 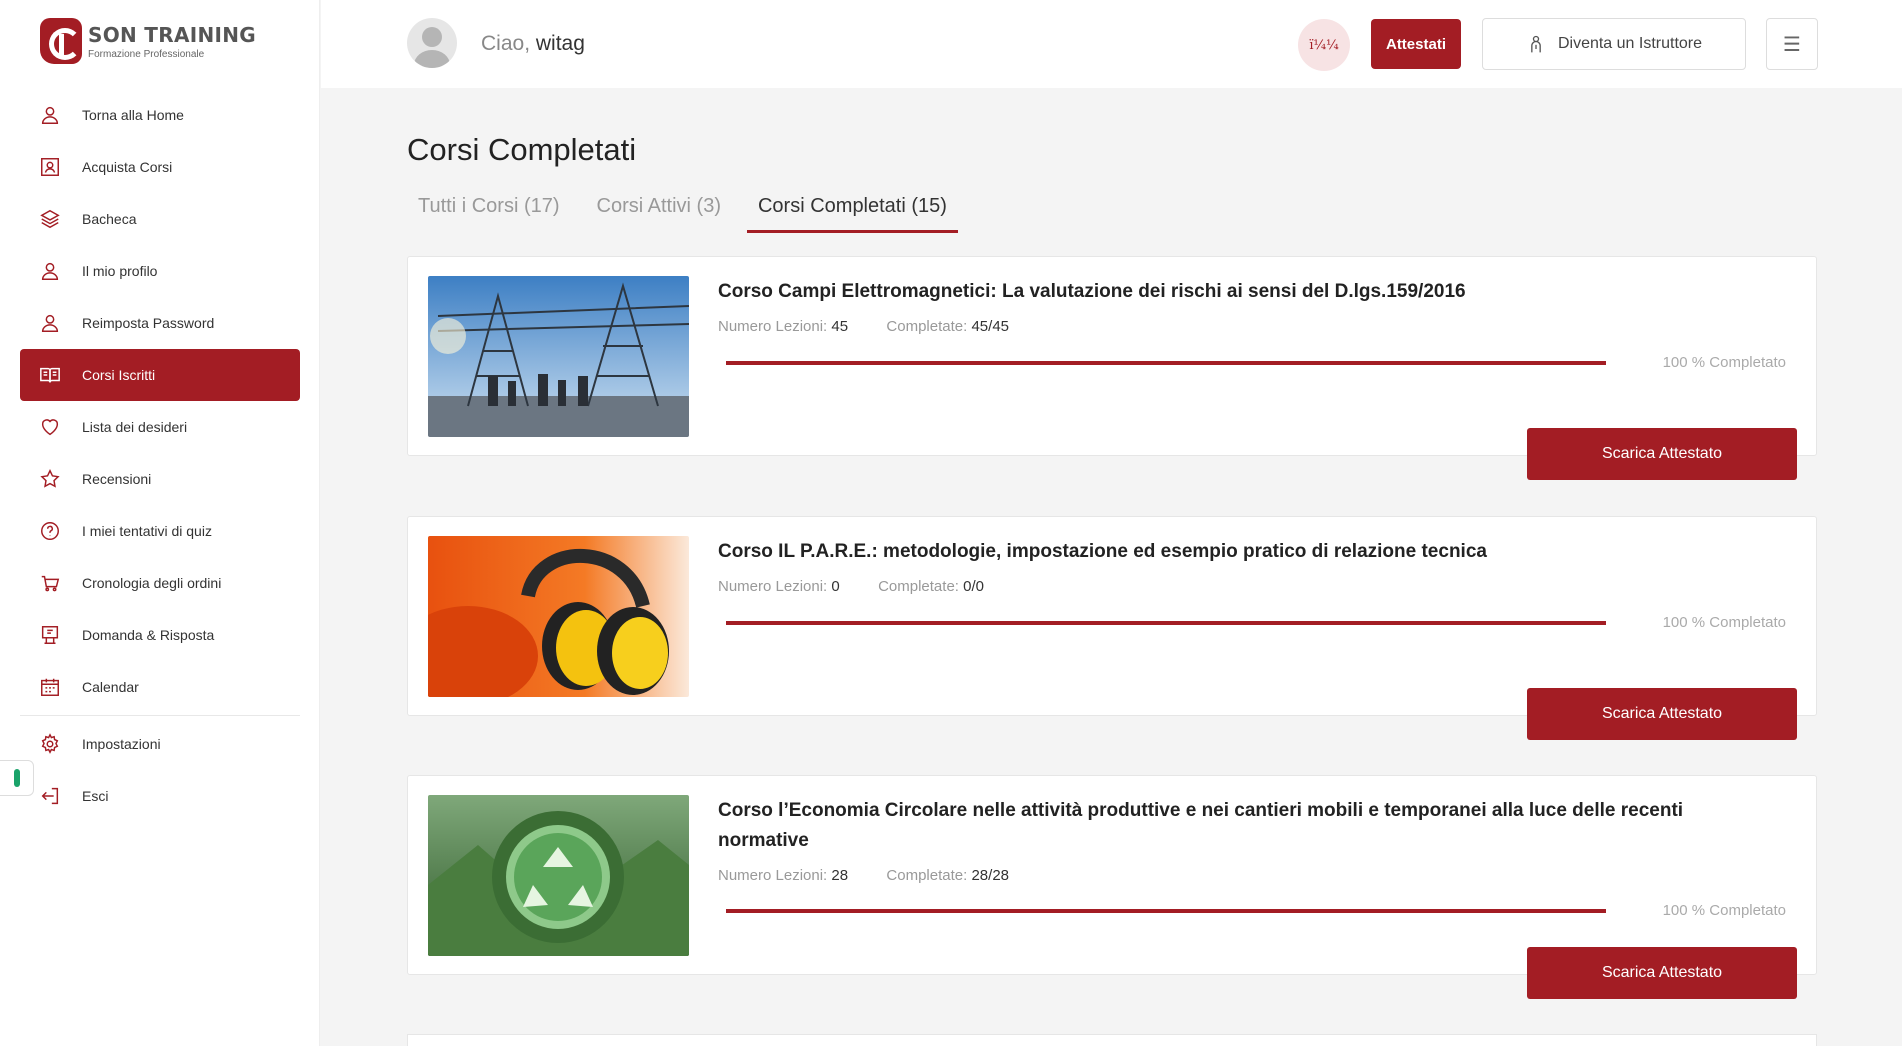 I want to click on logo-icon, so click(x=61, y=41).